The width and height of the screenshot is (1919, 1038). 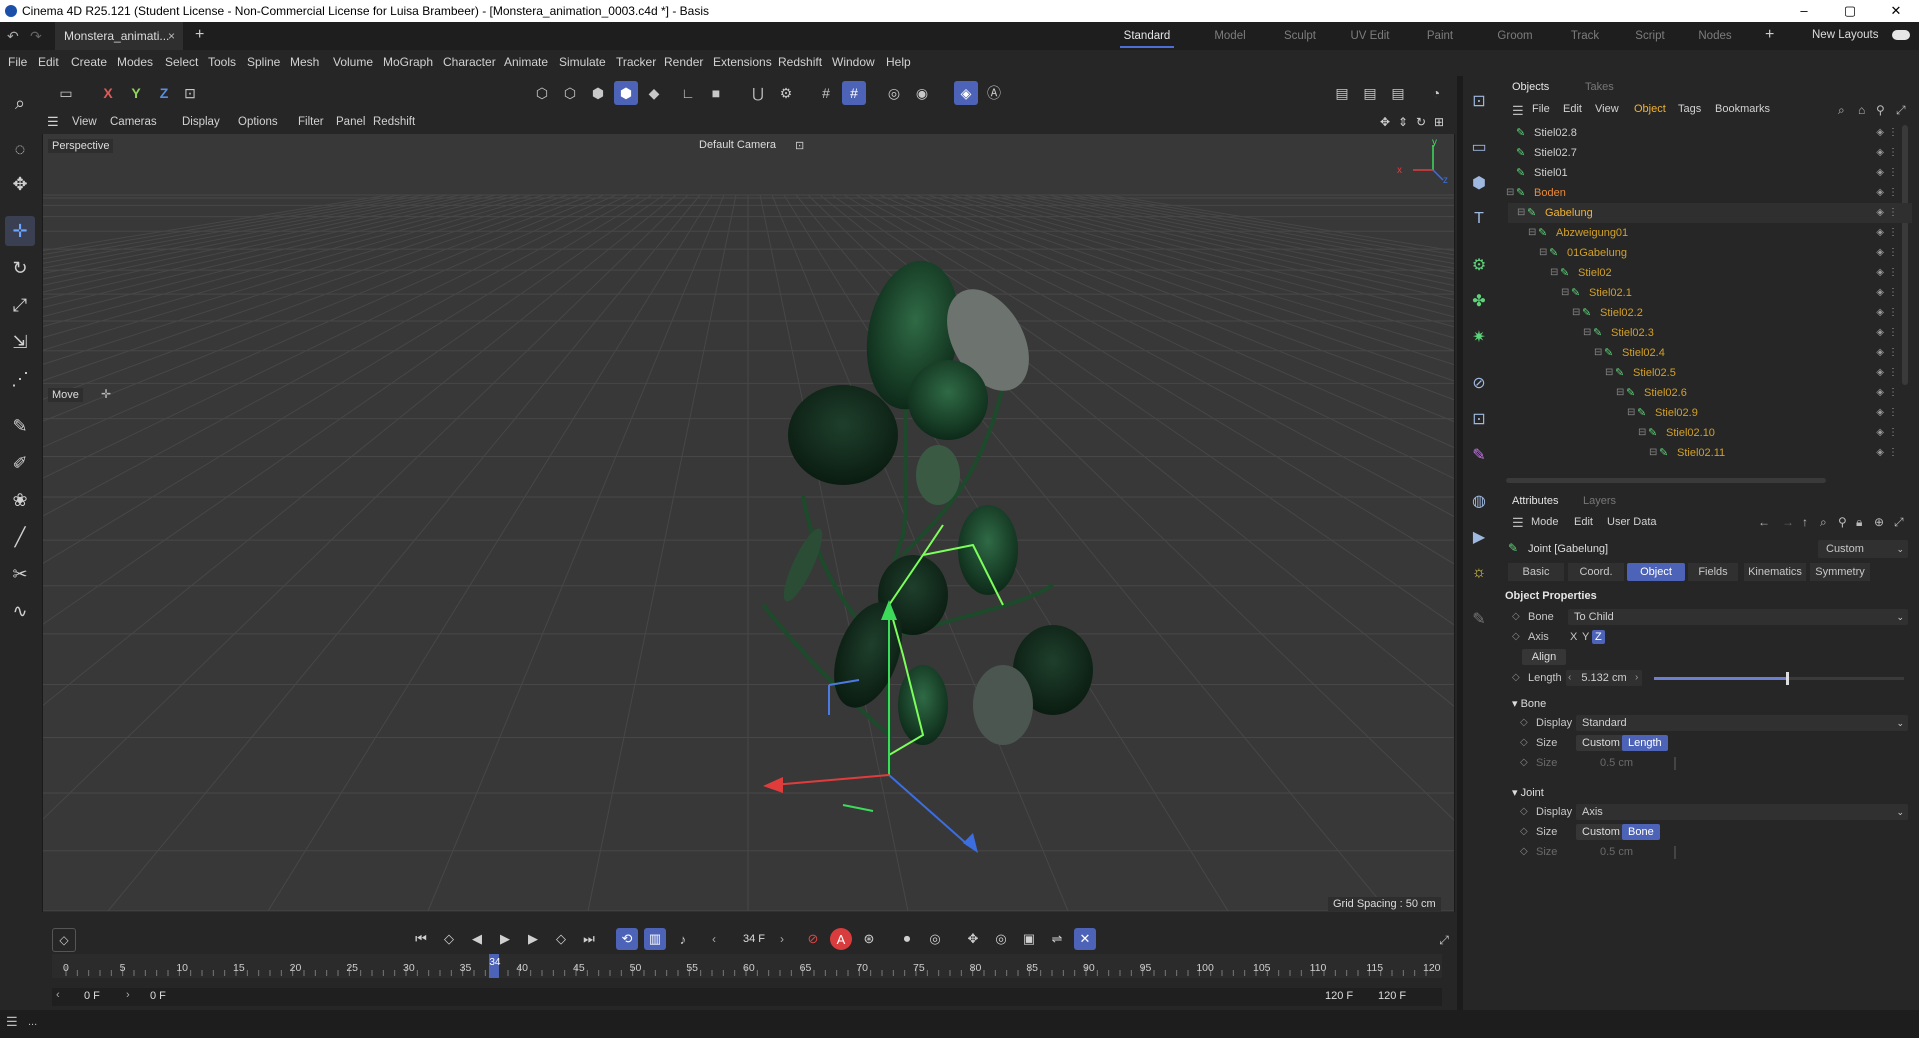 What do you see at coordinates (1713, 572) in the screenshot?
I see `attr-tab-fields: Fields` at bounding box center [1713, 572].